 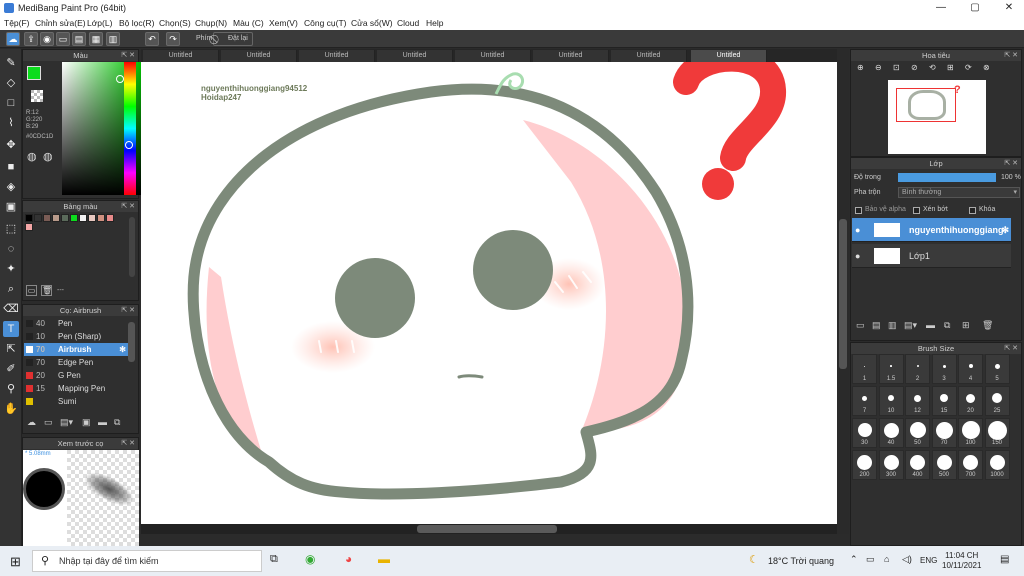 What do you see at coordinates (860, 325) in the screenshot?
I see `new-layer-icon: ▭` at bounding box center [860, 325].